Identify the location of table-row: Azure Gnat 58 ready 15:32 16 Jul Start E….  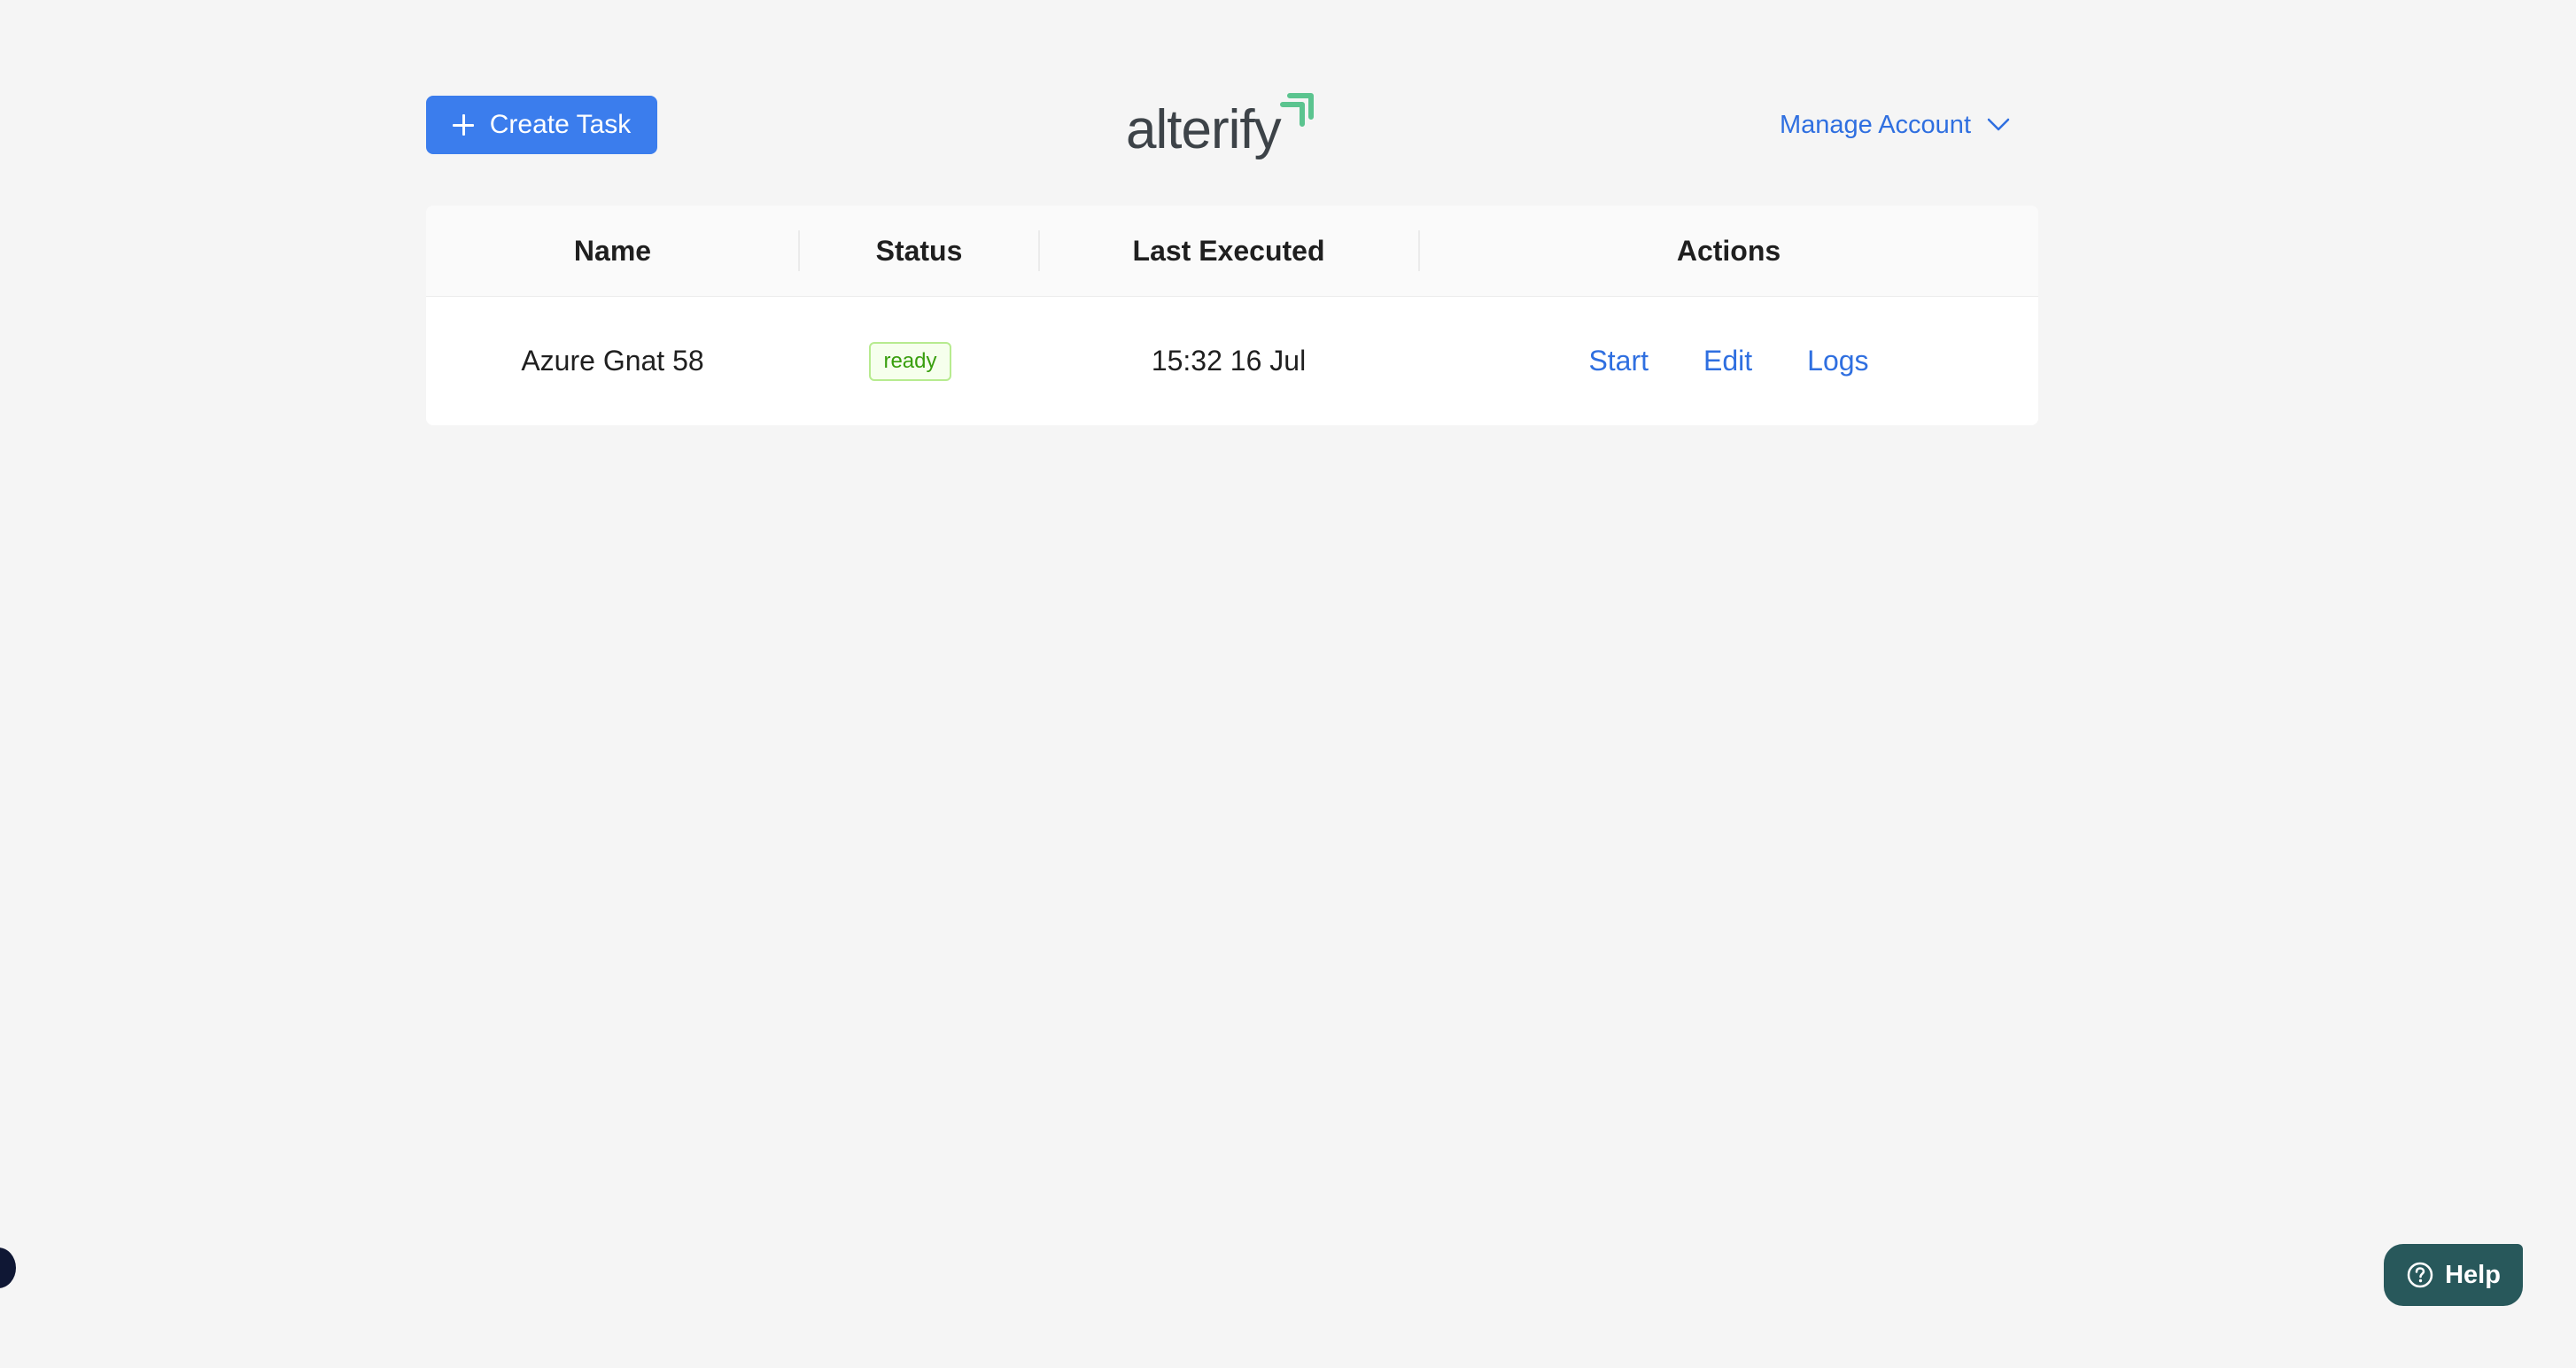
(1232, 361).